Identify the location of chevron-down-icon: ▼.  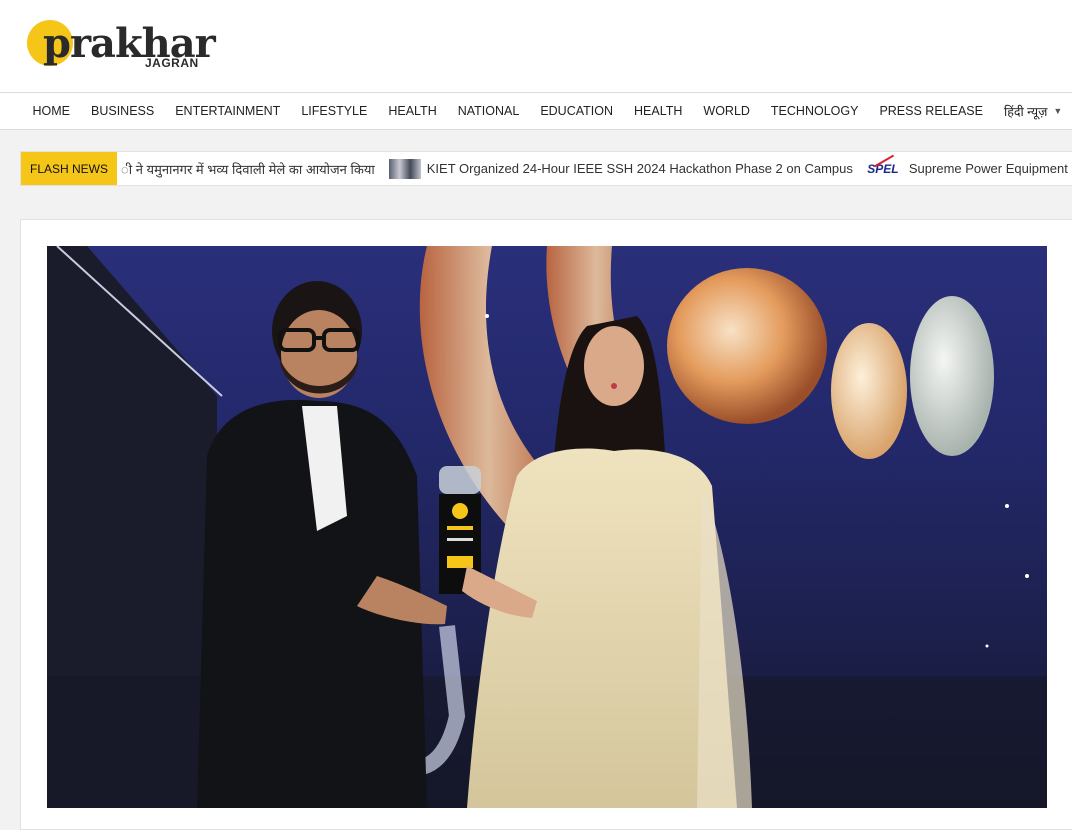
(1058, 111).